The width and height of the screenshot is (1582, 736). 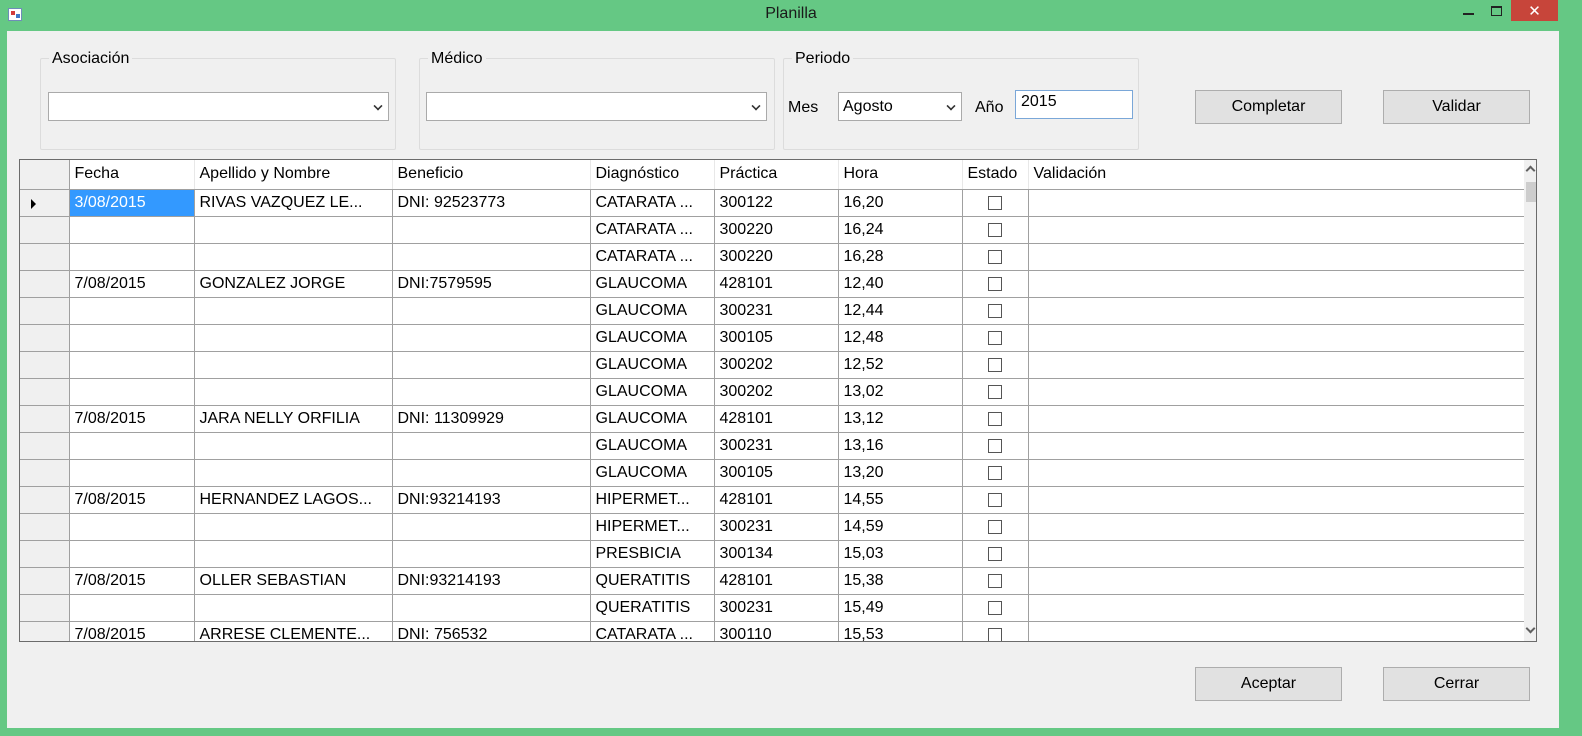 I want to click on maximize-button, so click(x=1496, y=10).